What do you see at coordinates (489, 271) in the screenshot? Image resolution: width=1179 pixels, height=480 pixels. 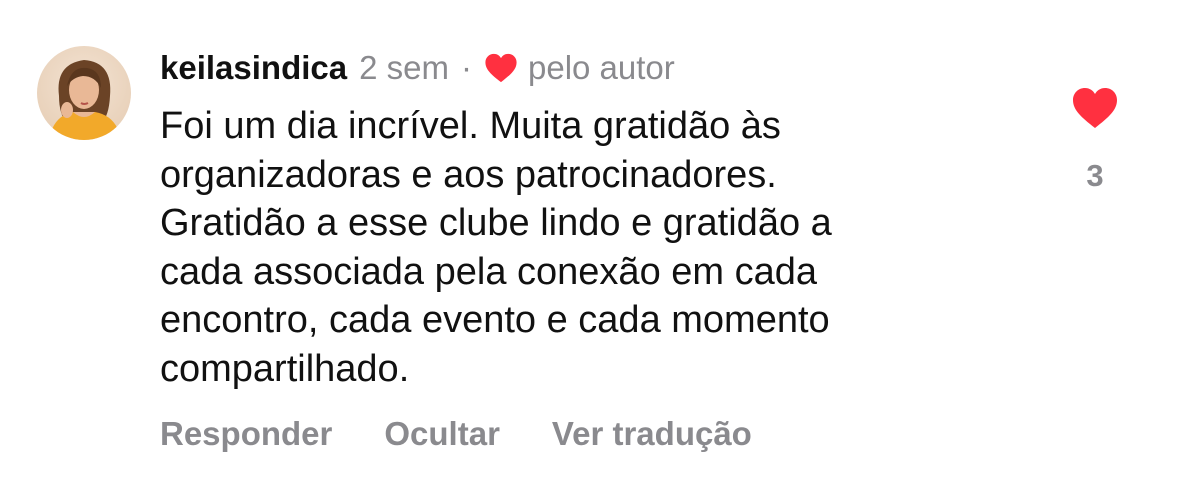 I see `comment-text-line: cada associada pela conexão em cada` at bounding box center [489, 271].